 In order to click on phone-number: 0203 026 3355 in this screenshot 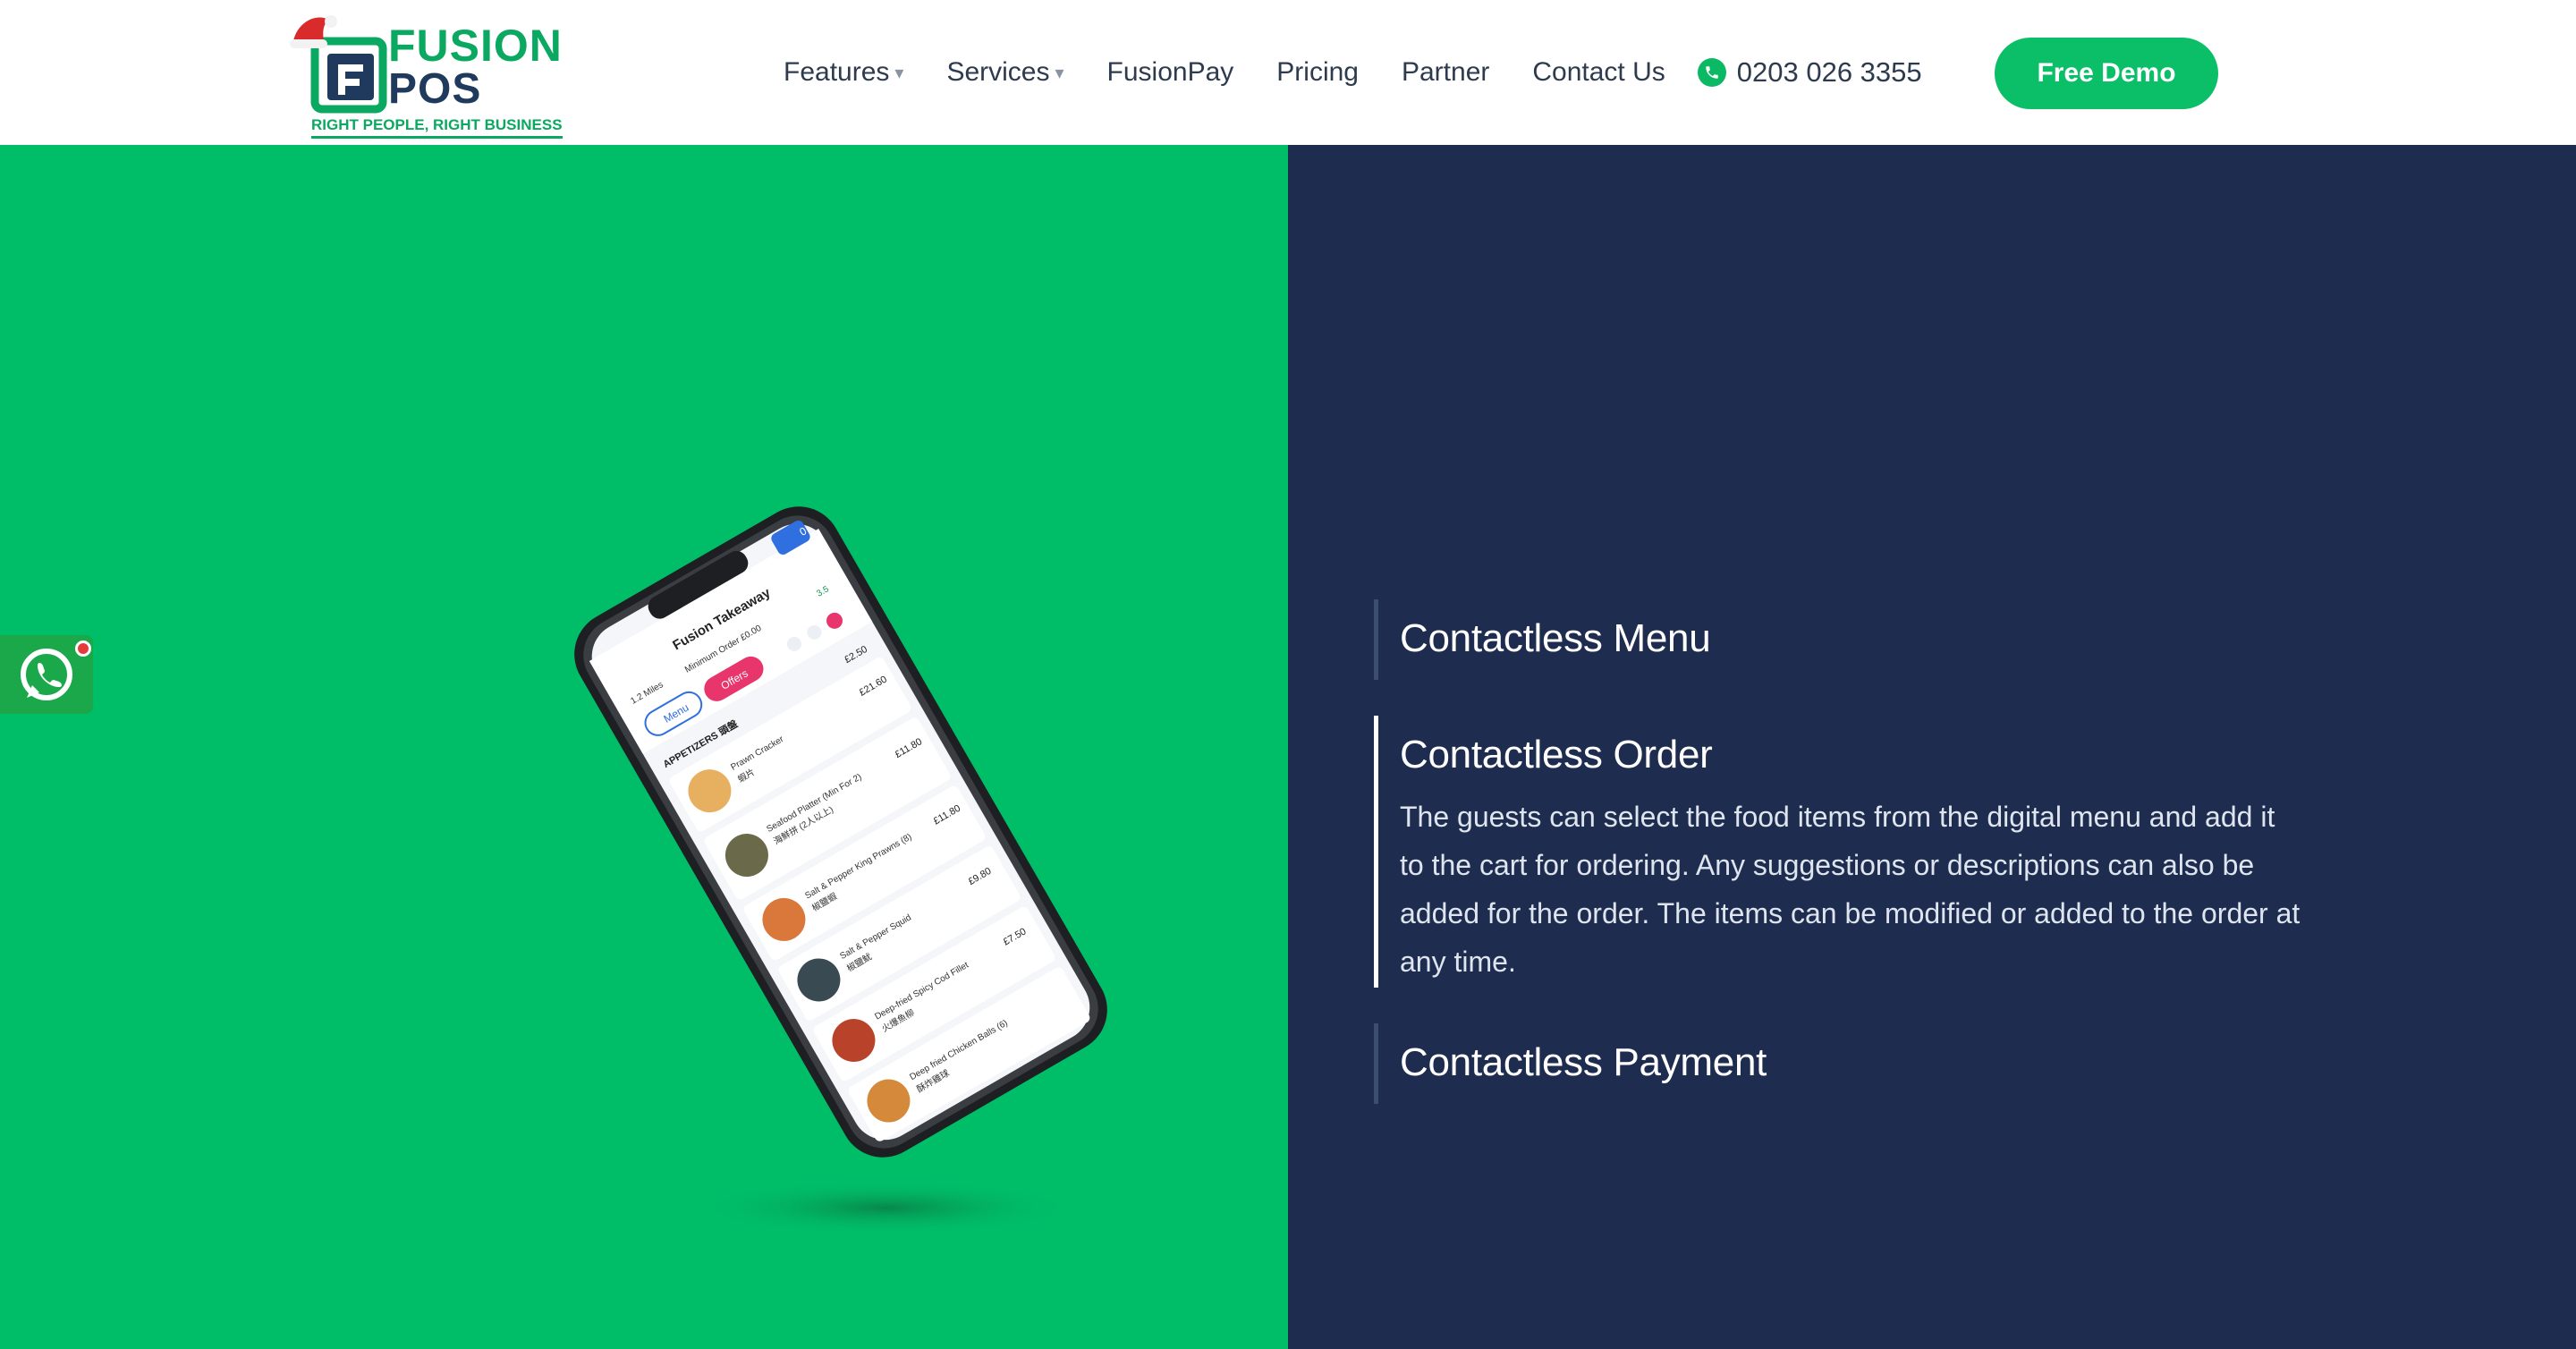, I will do `click(1829, 72)`.